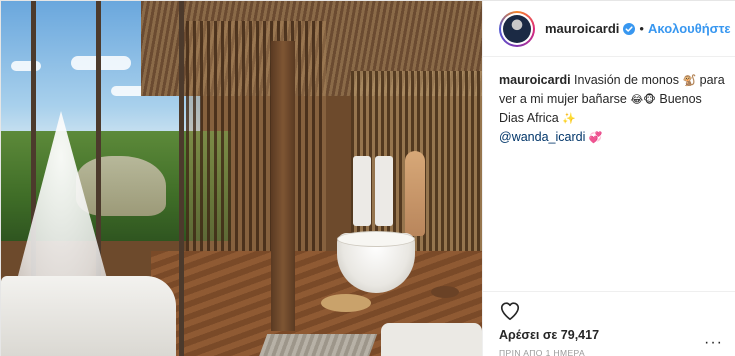  What do you see at coordinates (626, 80) in the screenshot?
I see `caption-text: Invasión de monos` at bounding box center [626, 80].